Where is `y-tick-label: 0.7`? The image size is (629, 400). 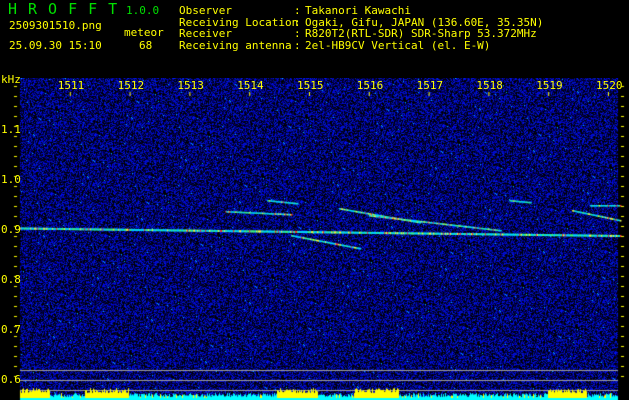
y-tick-label: 0.7 is located at coordinates (11, 329).